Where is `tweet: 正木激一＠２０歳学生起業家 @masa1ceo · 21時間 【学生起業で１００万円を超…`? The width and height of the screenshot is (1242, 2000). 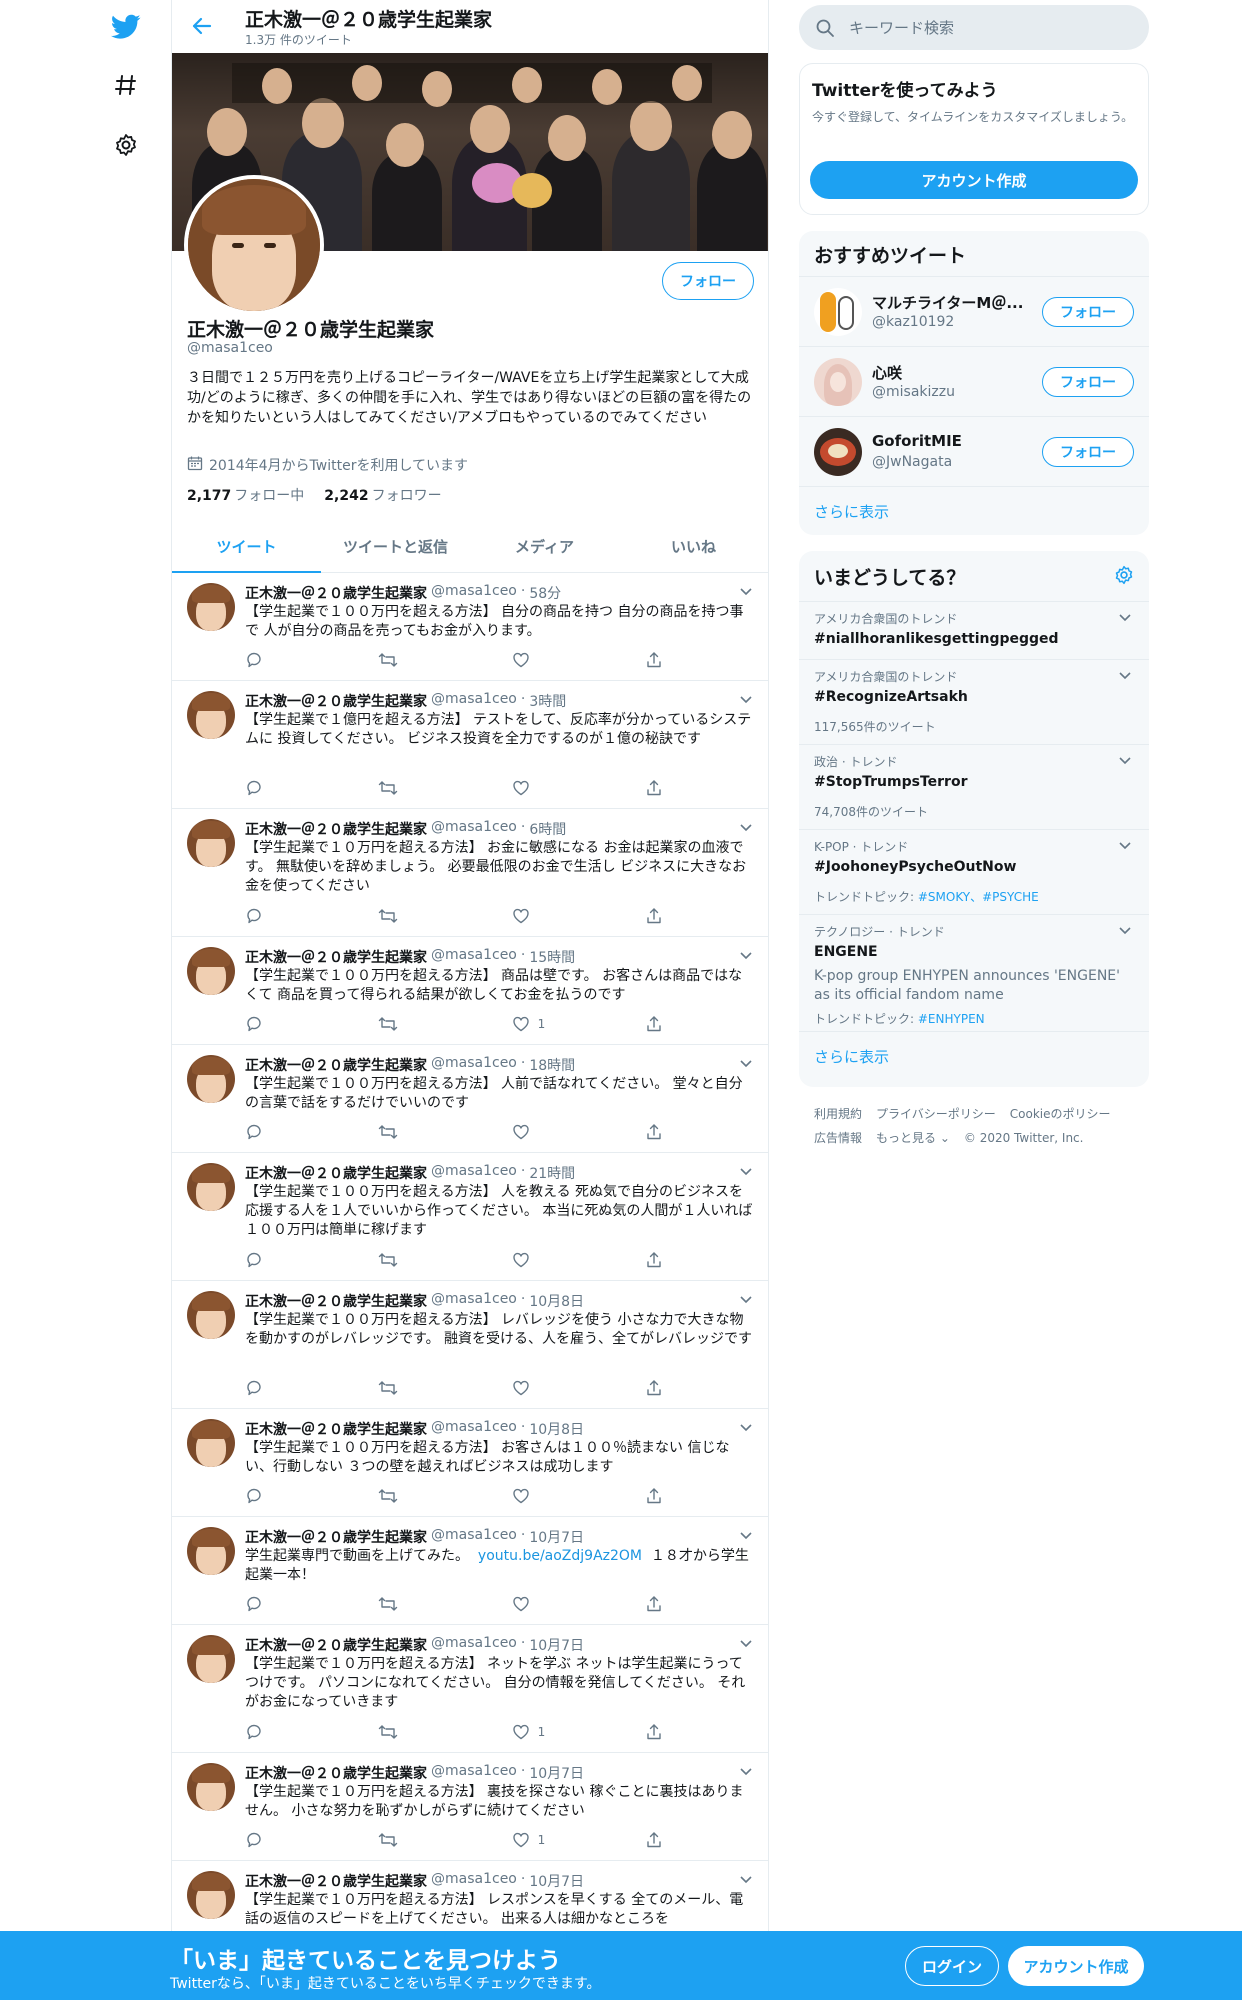 tweet: 正木激一＠２０歳学生起業家 @masa1ceo · 21時間 【学生起業で１００万円を超… is located at coordinates (470, 1217).